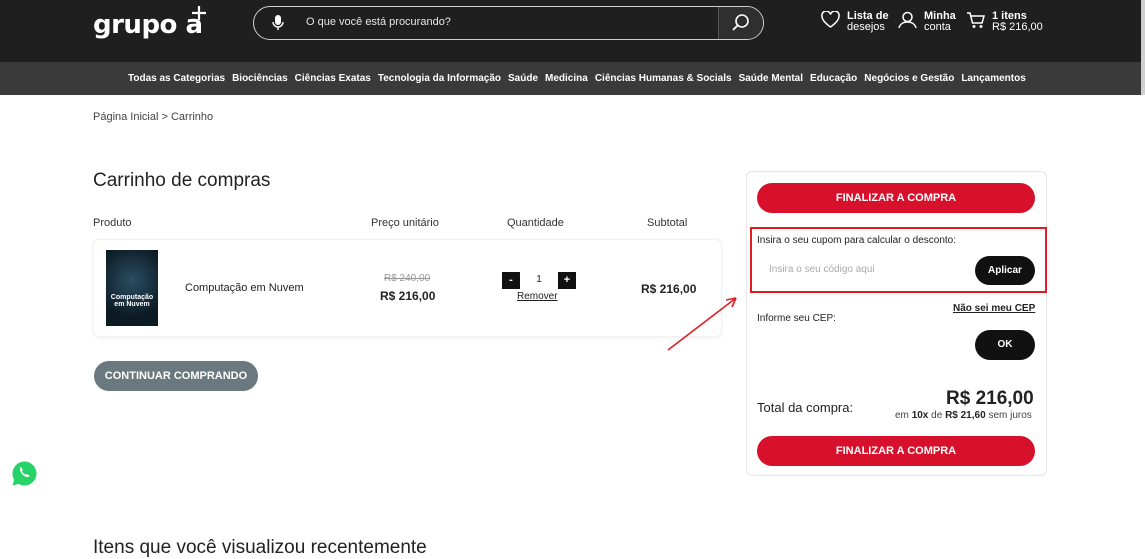  Describe the element at coordinates (523, 78) in the screenshot. I see `menu-item-saude: Saúde` at that location.